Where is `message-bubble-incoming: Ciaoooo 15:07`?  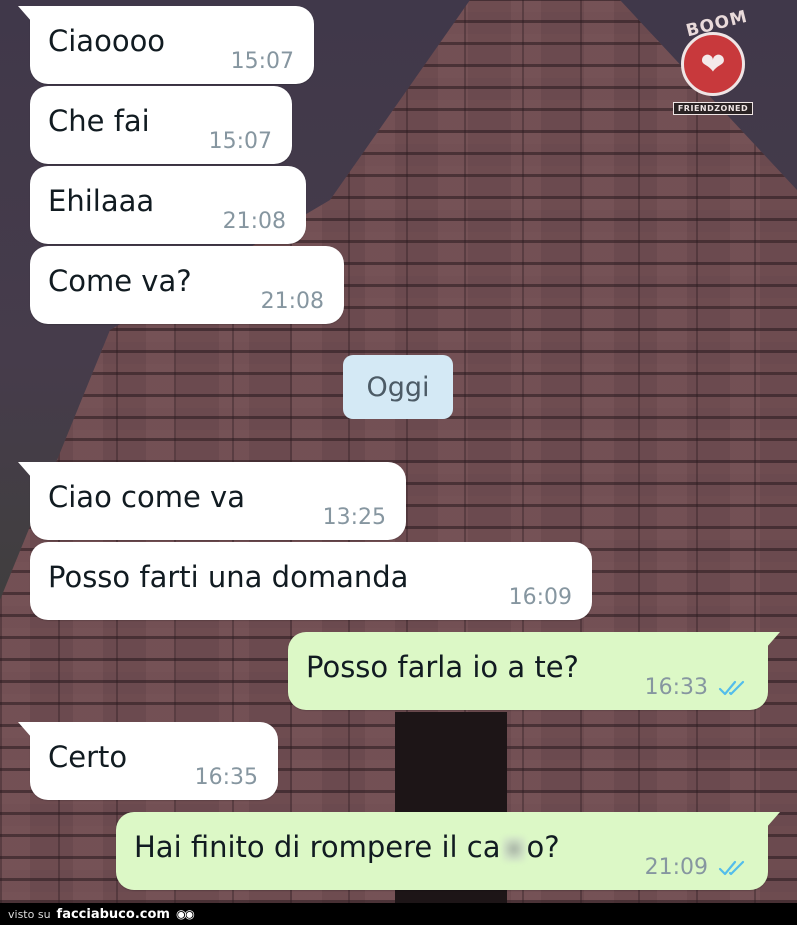
message-bubble-incoming: Ciaoooo 15:07 is located at coordinates (166, 45).